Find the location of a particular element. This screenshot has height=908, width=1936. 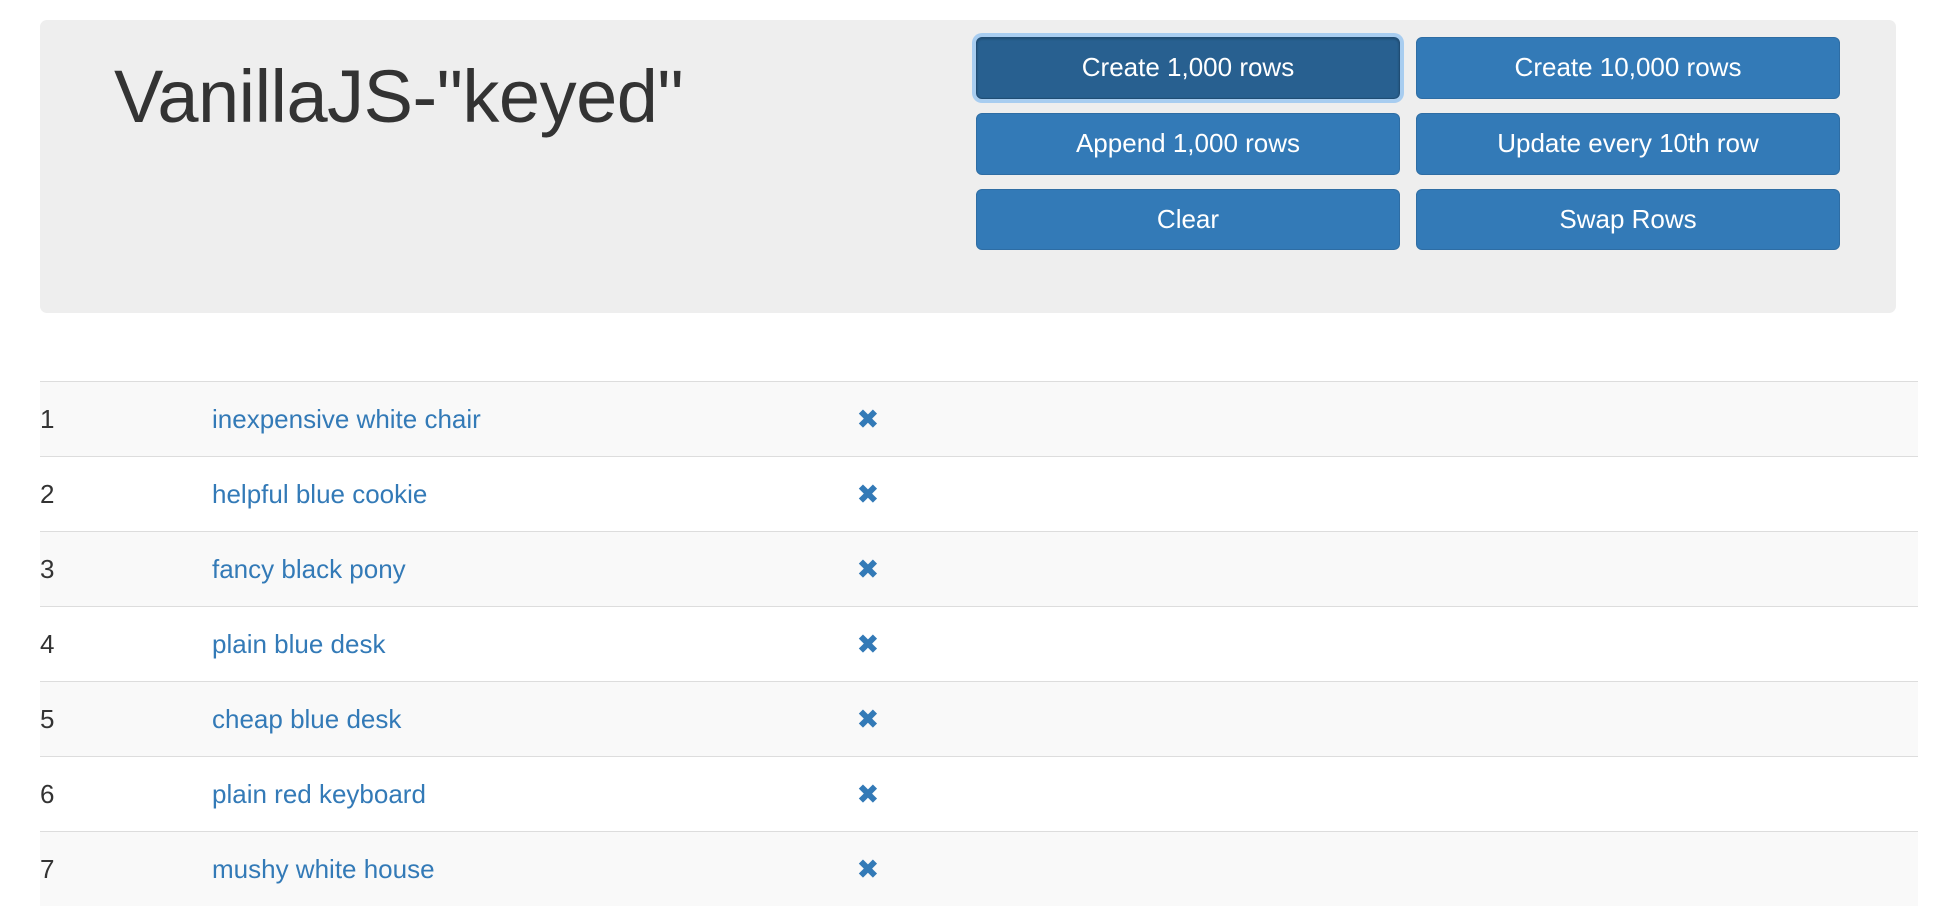

button-cell-clear: Clear is located at coordinates (1192, 226).